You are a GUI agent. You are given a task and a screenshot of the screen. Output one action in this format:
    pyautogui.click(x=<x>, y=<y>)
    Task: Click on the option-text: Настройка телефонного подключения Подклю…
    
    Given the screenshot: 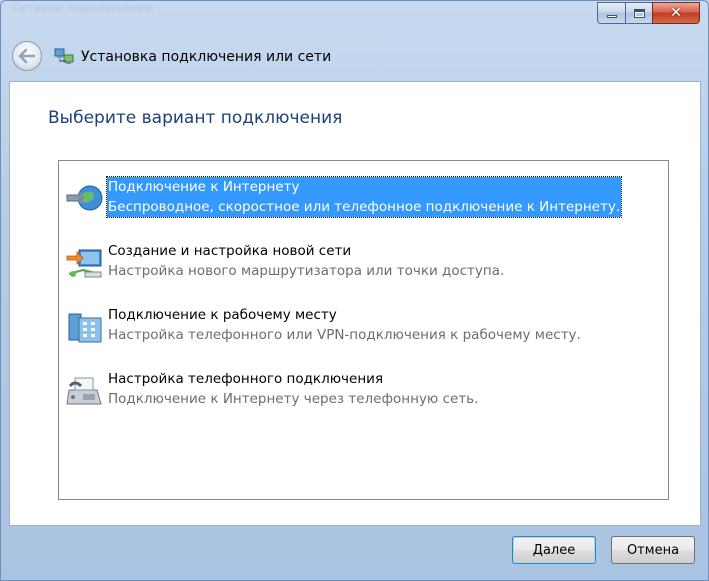 What is the action you would take?
    pyautogui.click(x=293, y=389)
    